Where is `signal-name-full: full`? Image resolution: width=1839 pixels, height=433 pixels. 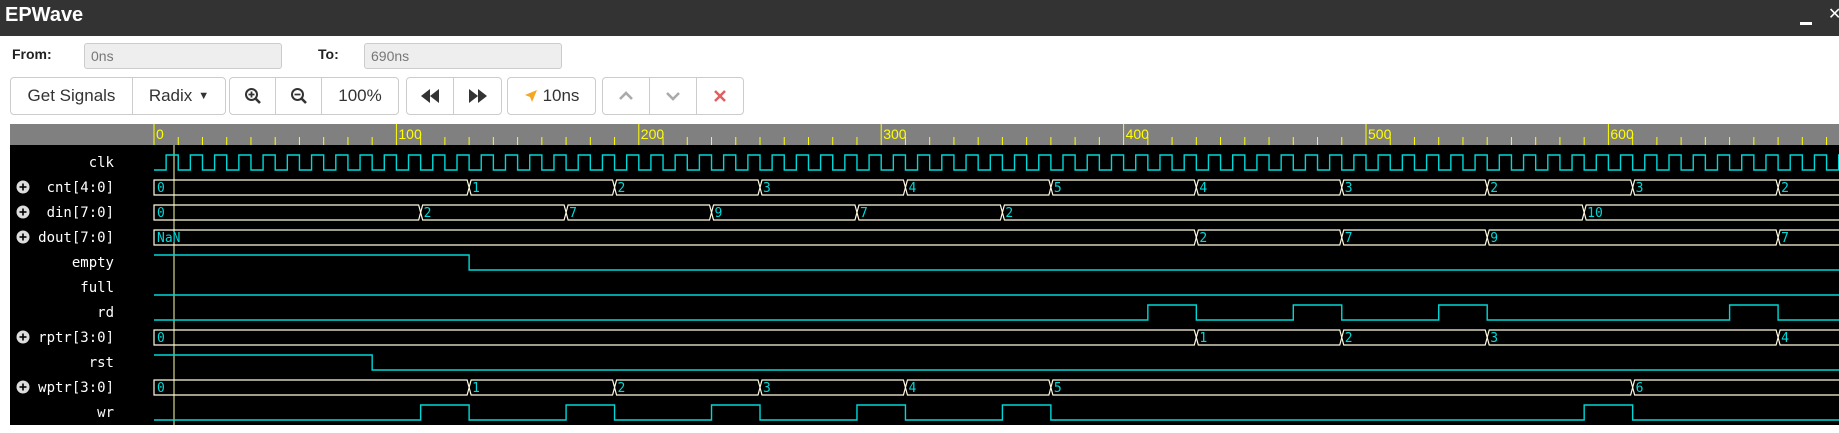 signal-name-full: full is located at coordinates (97, 288).